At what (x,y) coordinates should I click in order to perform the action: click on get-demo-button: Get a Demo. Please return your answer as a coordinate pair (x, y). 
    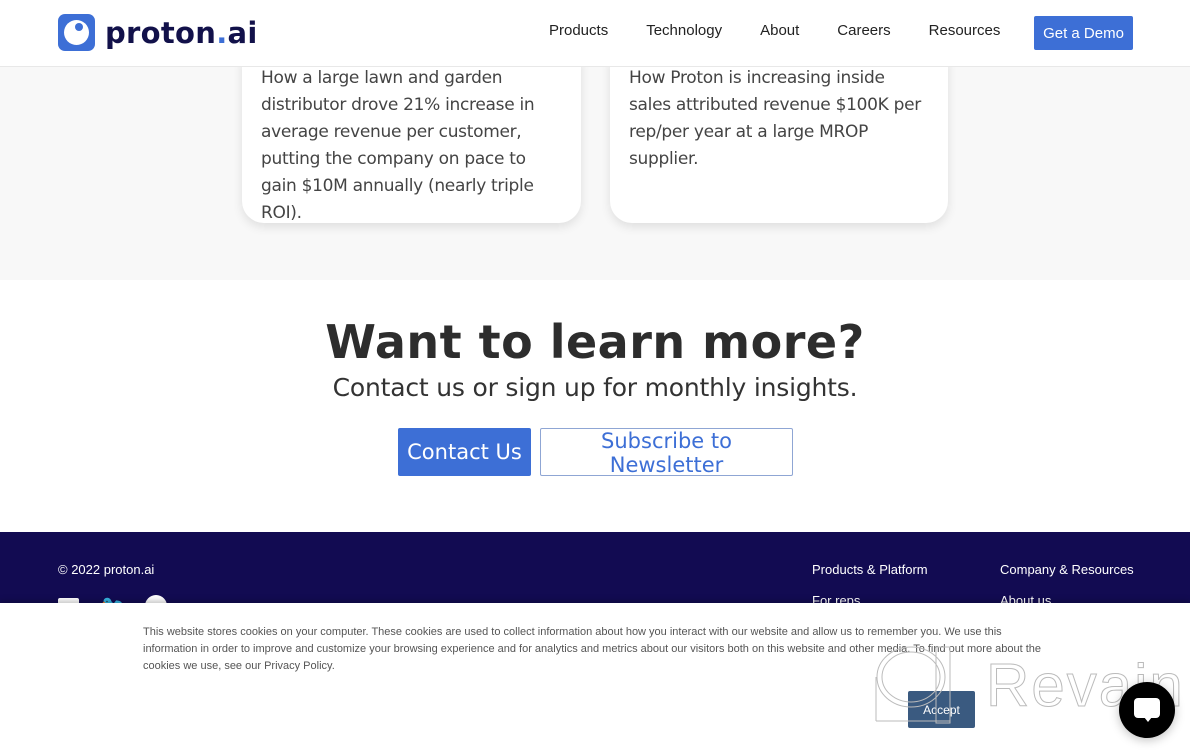
    Looking at the image, I should click on (1083, 33).